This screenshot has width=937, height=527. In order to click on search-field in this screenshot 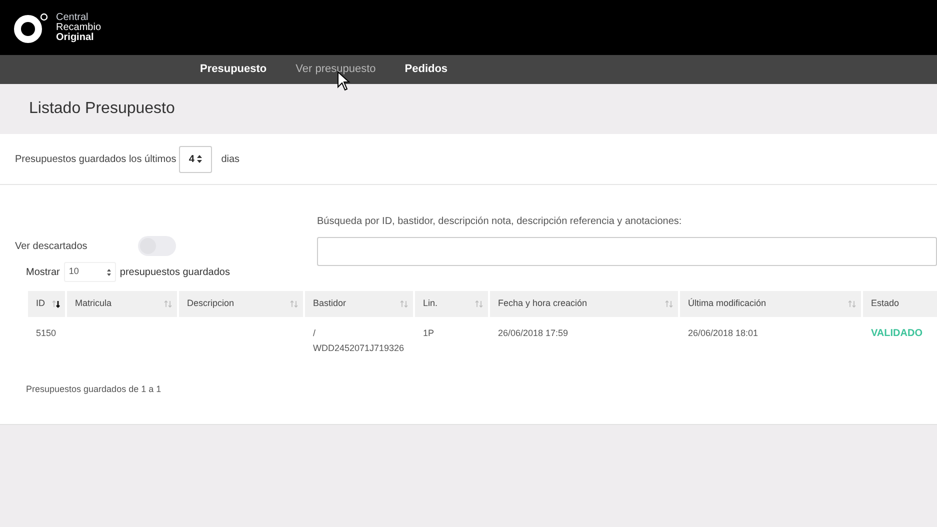, I will do `click(627, 251)`.